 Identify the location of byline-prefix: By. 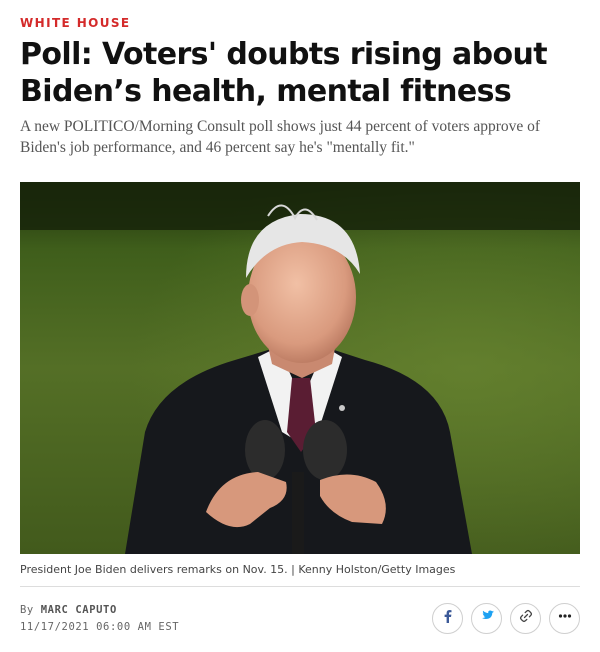
(27, 610).